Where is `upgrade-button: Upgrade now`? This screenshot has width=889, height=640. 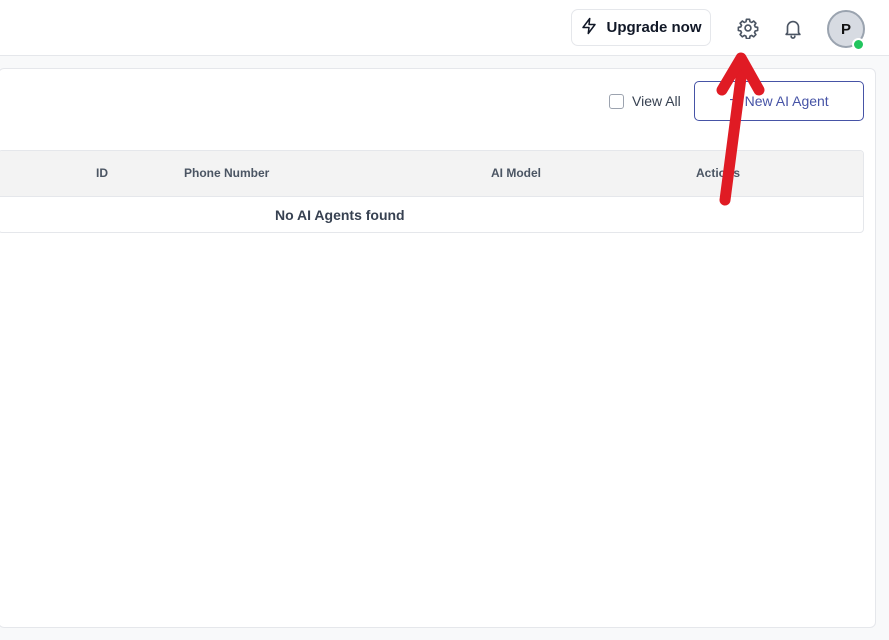
upgrade-button: Upgrade now is located at coordinates (641, 27).